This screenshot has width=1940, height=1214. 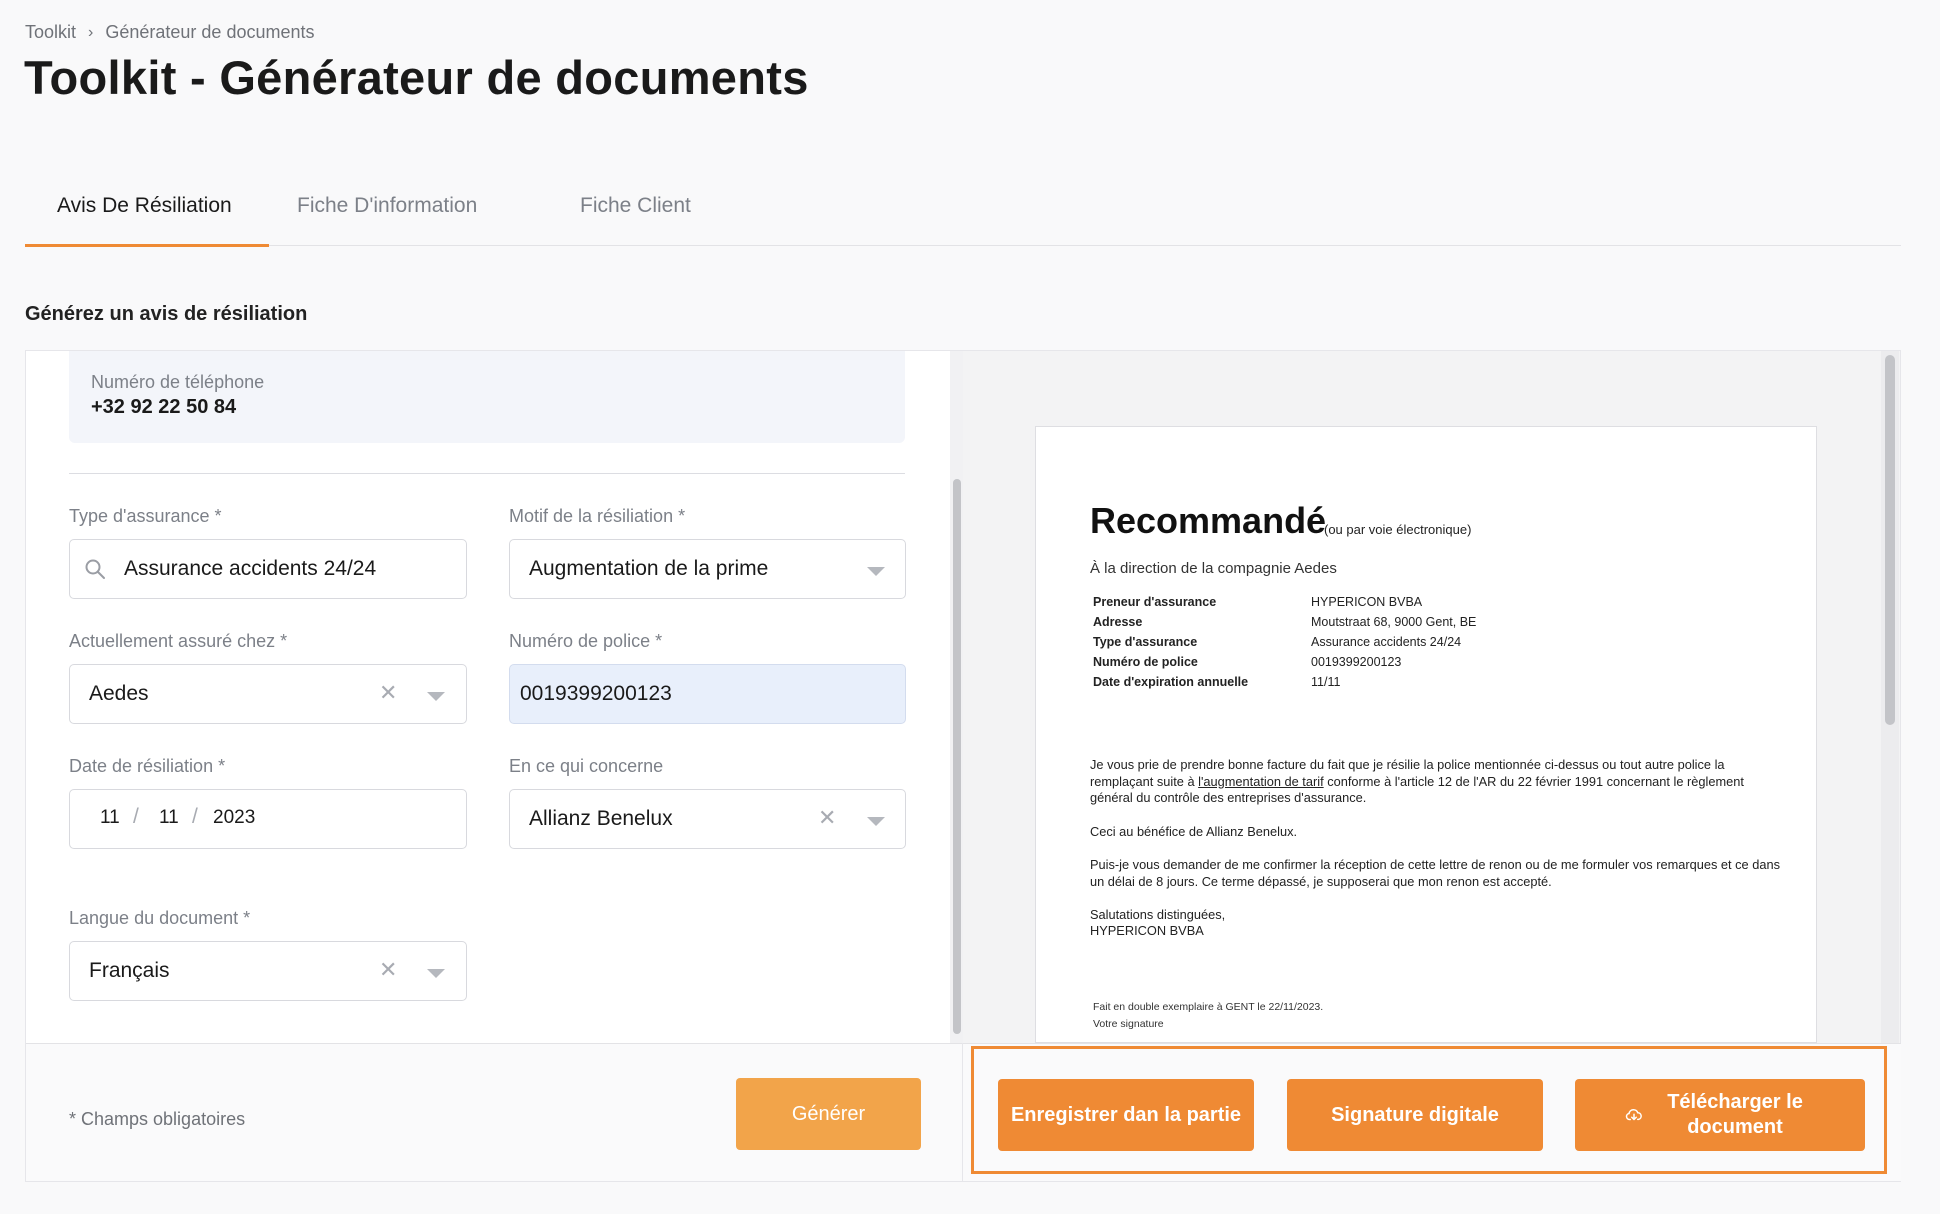 I want to click on date-year: 2023, so click(x=234, y=818).